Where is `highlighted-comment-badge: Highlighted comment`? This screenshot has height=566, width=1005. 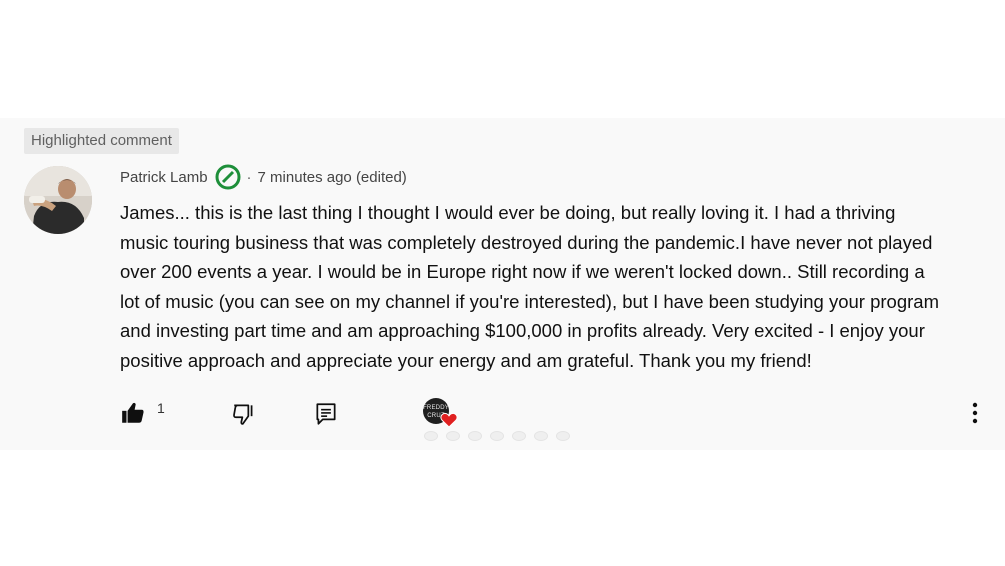
highlighted-comment-badge: Highlighted comment is located at coordinates (101, 141).